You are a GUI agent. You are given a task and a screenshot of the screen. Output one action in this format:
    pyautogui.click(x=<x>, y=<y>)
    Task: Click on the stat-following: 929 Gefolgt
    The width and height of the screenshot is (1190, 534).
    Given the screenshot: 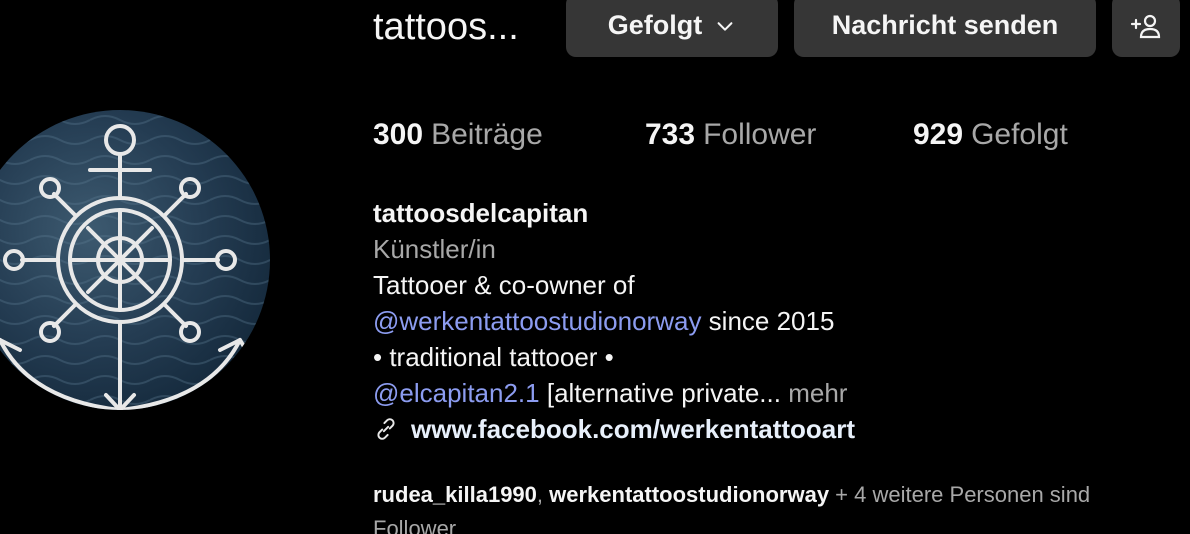 What is the action you would take?
    pyautogui.click(x=990, y=135)
    